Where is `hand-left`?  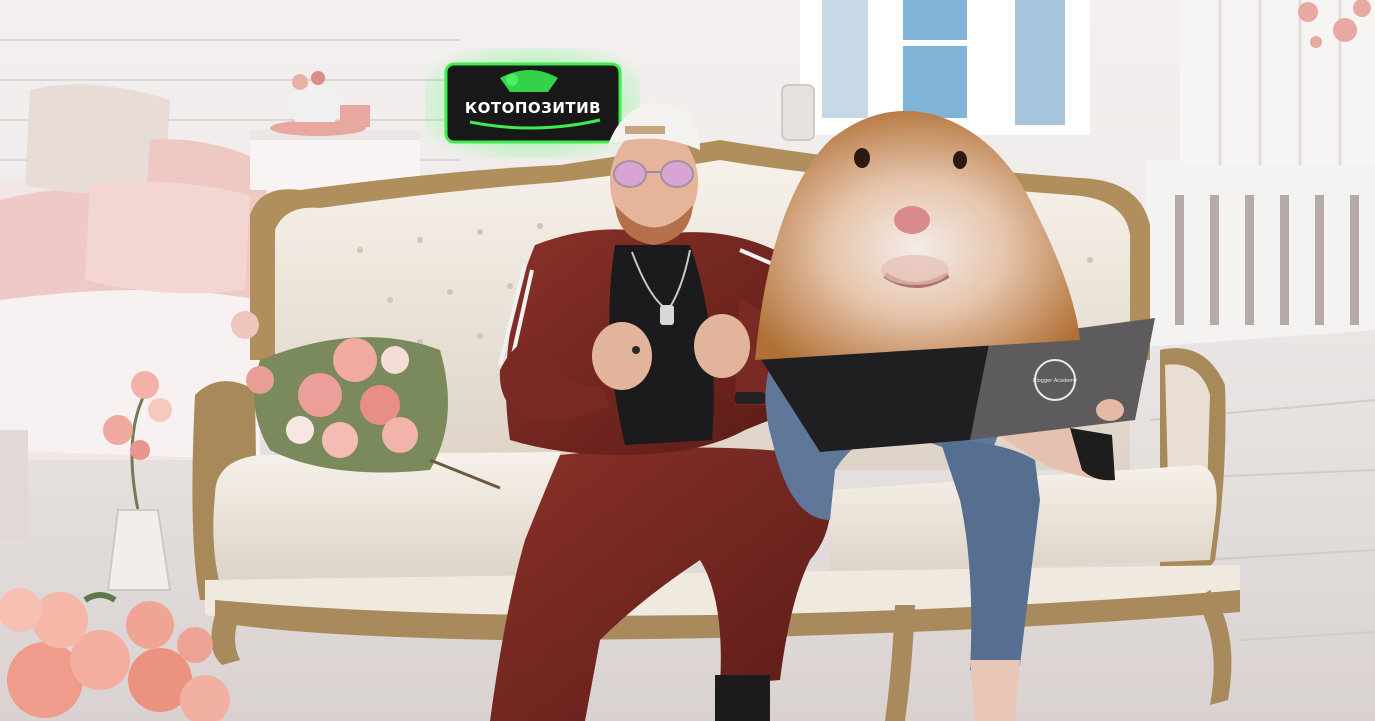 hand-left is located at coordinates (622, 356).